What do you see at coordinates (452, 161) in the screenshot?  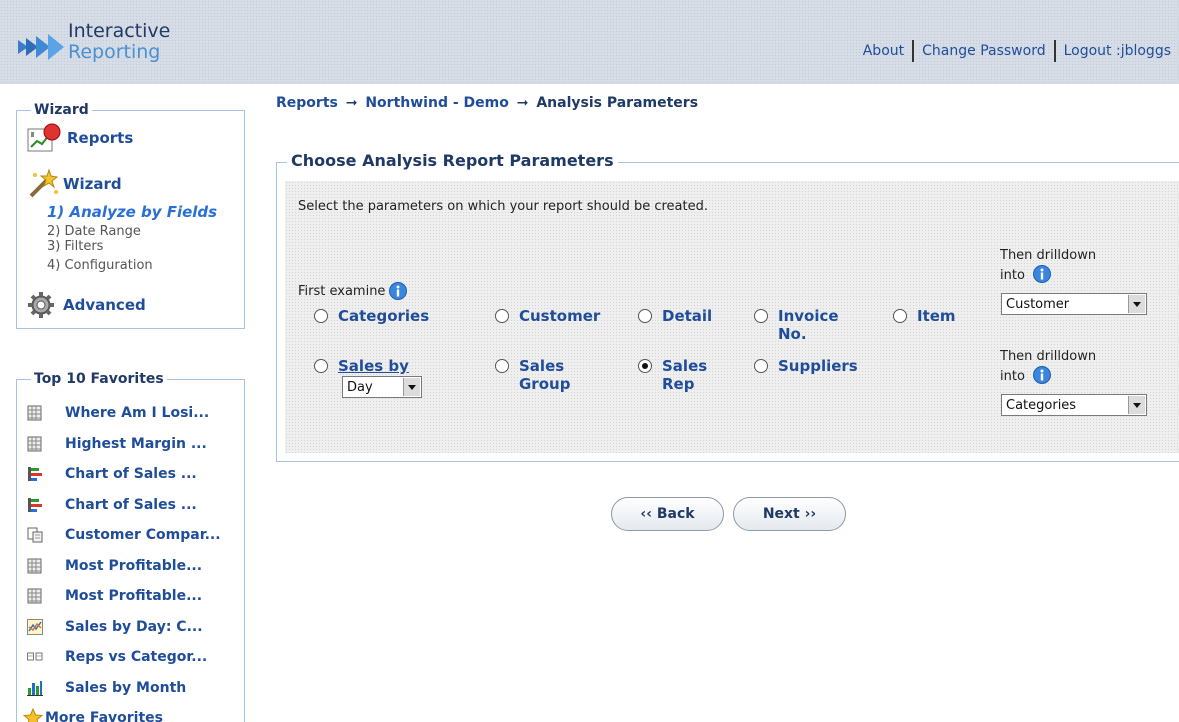 I see `panel-title: Choose Analysis Report Parameters` at bounding box center [452, 161].